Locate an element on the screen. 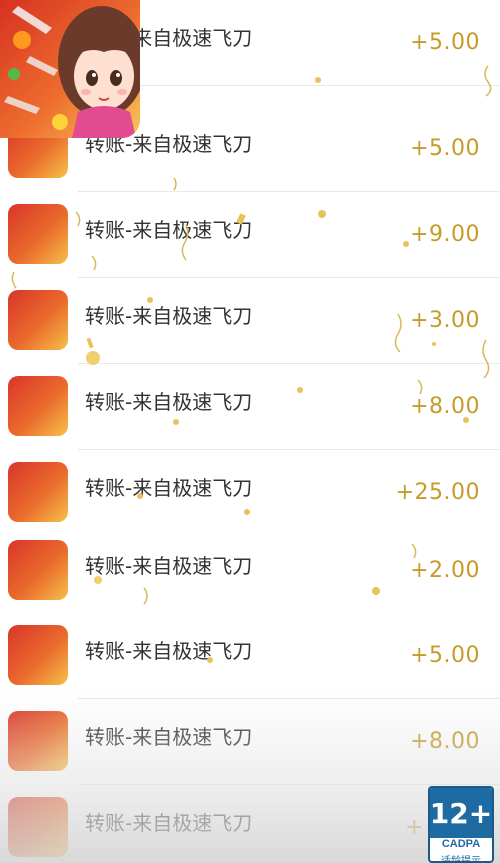 This screenshot has height=863, width=500. row-divider is located at coordinates (289, 85).